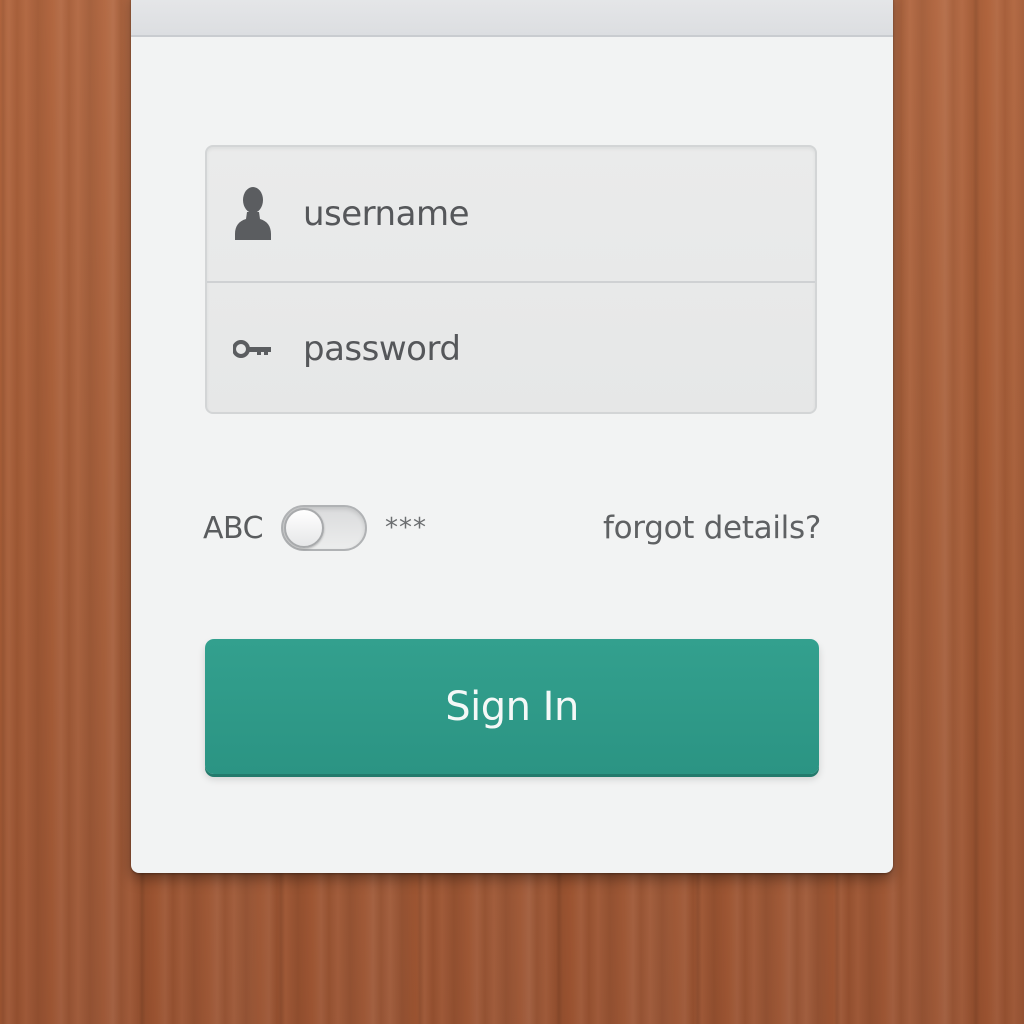 This screenshot has width=1024, height=1024. Describe the element at coordinates (512, 18) in the screenshot. I see `card-header-bar` at that location.